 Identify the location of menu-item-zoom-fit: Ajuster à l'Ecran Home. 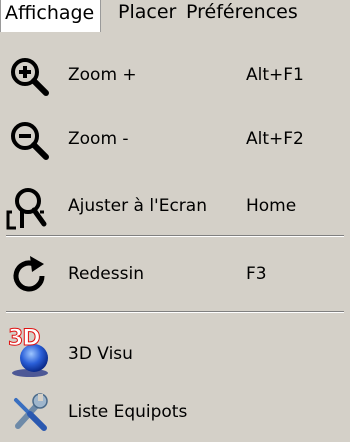
(175, 206).